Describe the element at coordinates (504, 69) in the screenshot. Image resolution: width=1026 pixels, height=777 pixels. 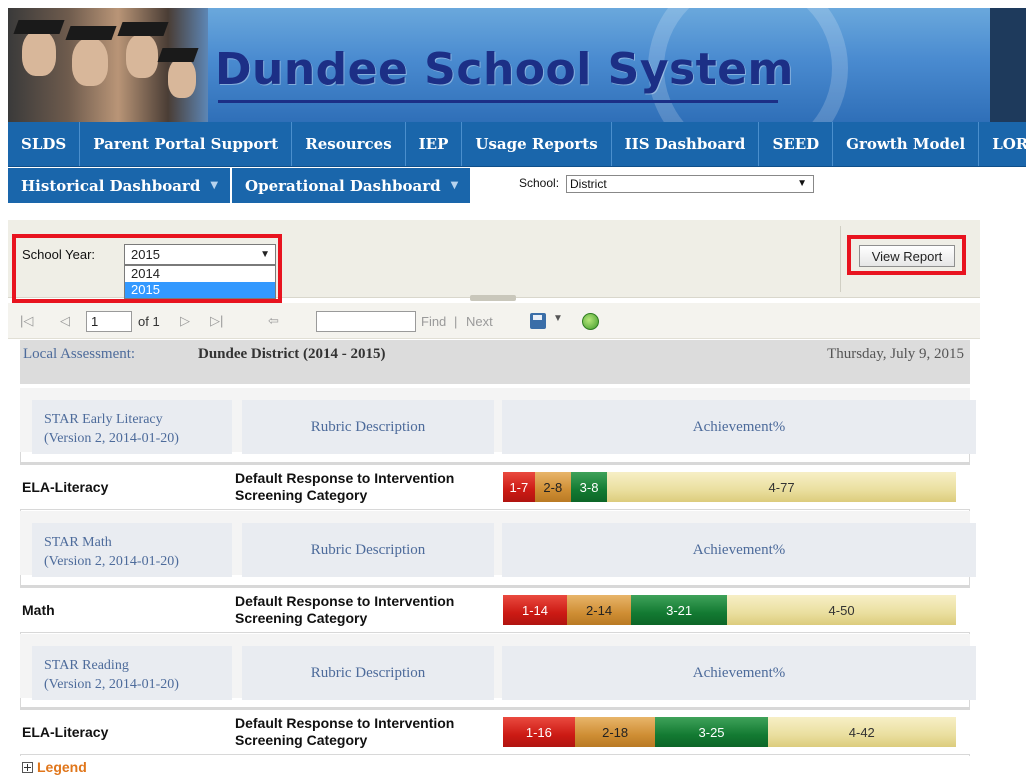
I see `site-title: Dundee School System` at that location.